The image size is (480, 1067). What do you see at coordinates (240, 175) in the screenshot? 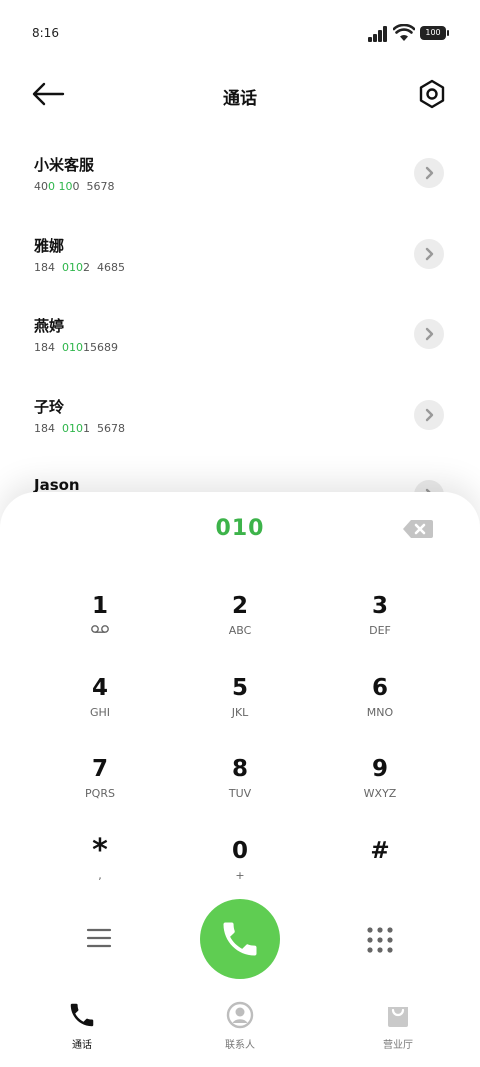
I see `contact-item: 小米客服 400 100 5678` at bounding box center [240, 175].